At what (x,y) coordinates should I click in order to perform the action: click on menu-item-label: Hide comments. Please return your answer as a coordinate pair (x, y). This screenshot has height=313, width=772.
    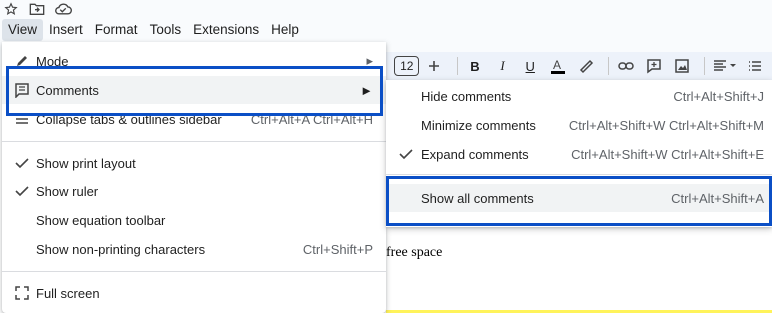
    Looking at the image, I should click on (466, 96).